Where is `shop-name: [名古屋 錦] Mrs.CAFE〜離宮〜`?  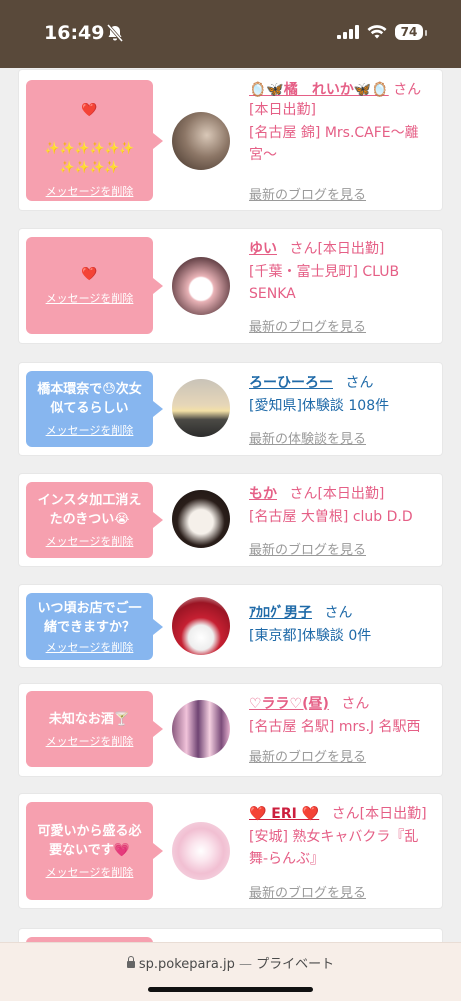 shop-name: [名古屋 錦] Mrs.CAFE〜離宮〜 is located at coordinates (334, 144).